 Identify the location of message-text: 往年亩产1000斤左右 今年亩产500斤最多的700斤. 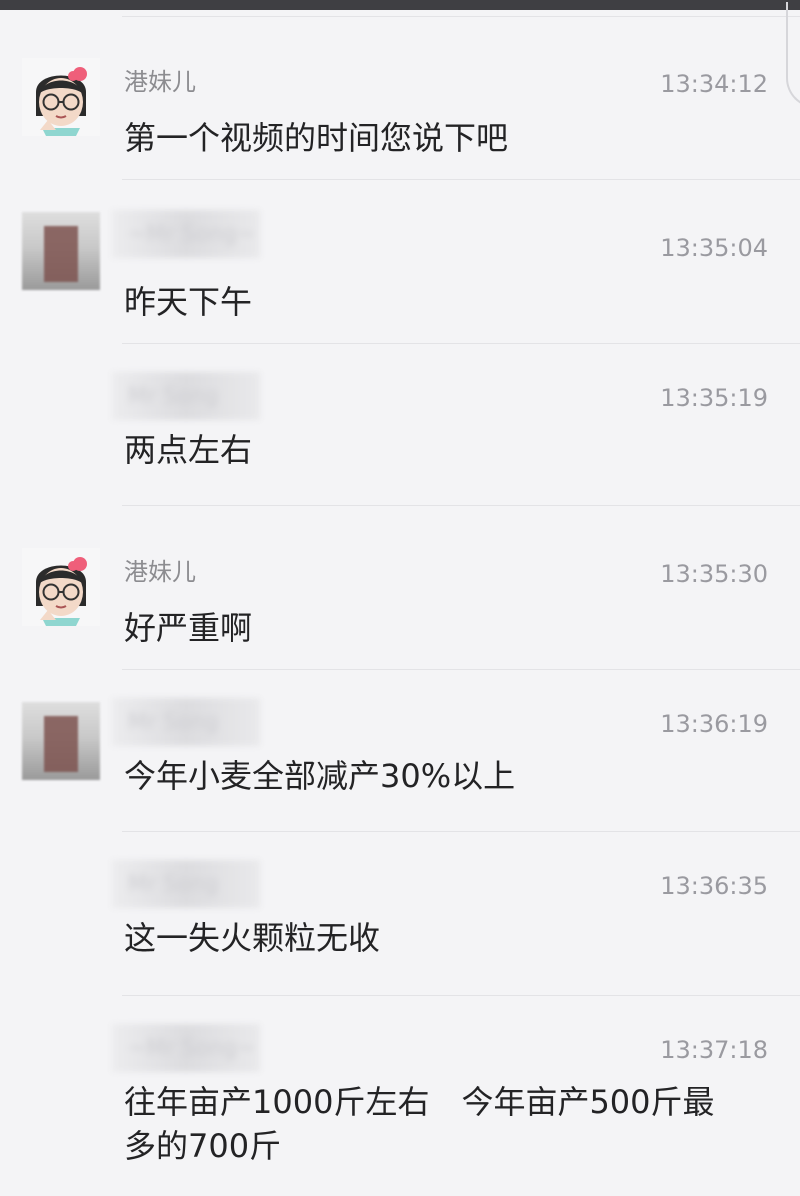
(419, 1124).